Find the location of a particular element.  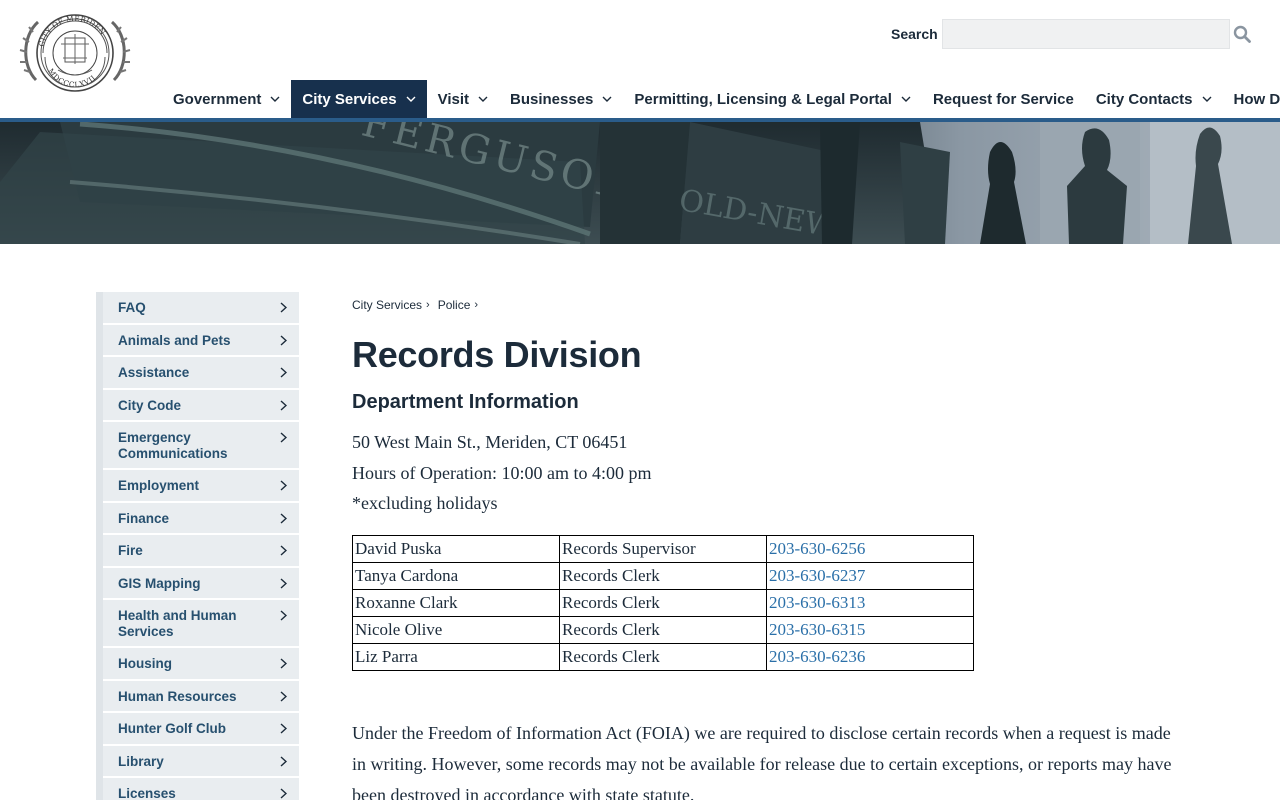

nav-item-city-contacts: City Contacts is located at coordinates (1154, 99).